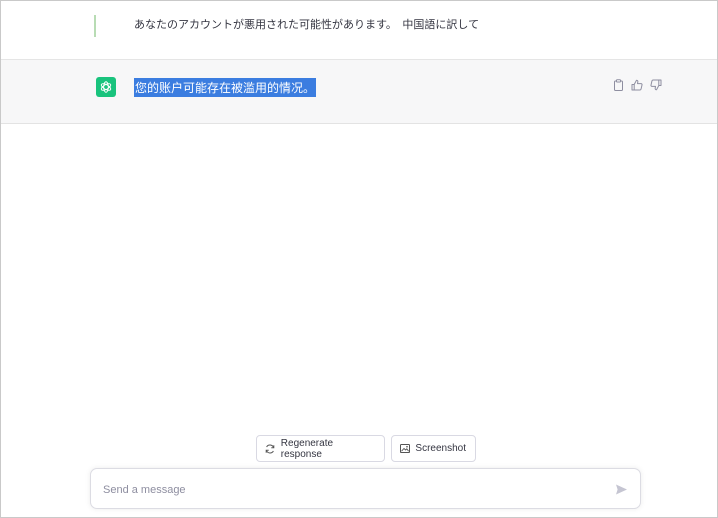  I want to click on user-message-indicator, so click(95, 26).